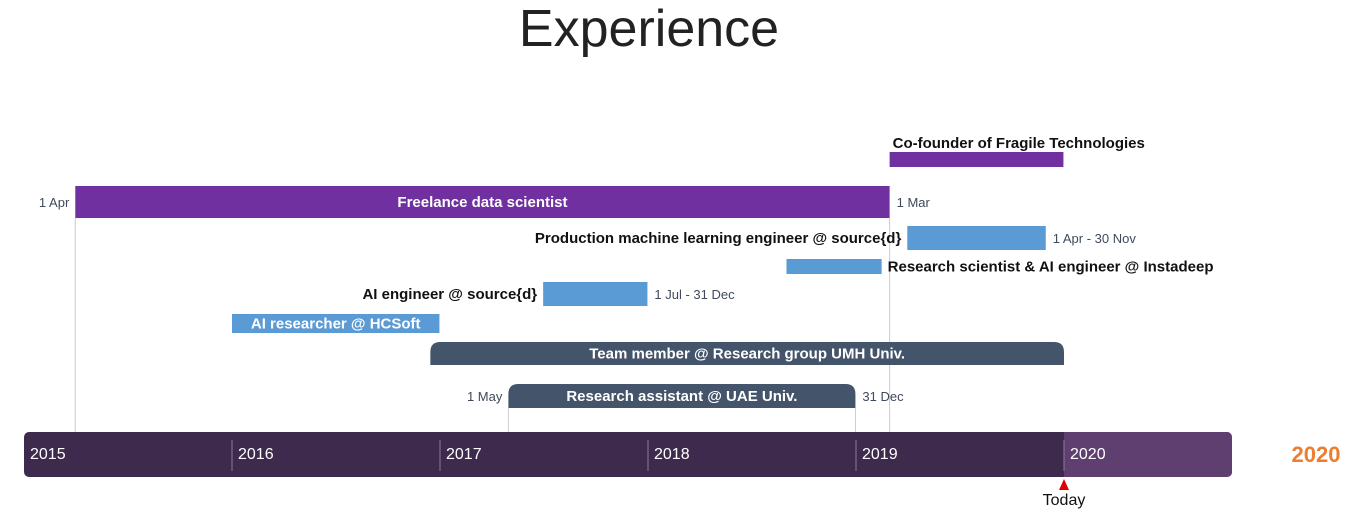 Image resolution: width=1358 pixels, height=520 pixels. Describe the element at coordinates (914, 202) in the screenshot. I see `end-date-label: 1 Mar` at that location.